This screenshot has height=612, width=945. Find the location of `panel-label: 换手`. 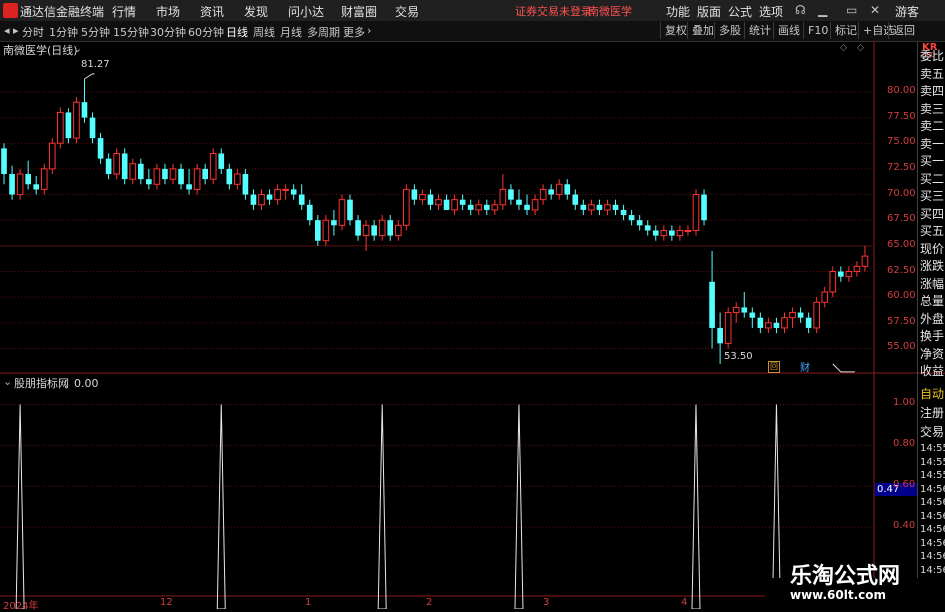

panel-label: 换手 is located at coordinates (932, 336).